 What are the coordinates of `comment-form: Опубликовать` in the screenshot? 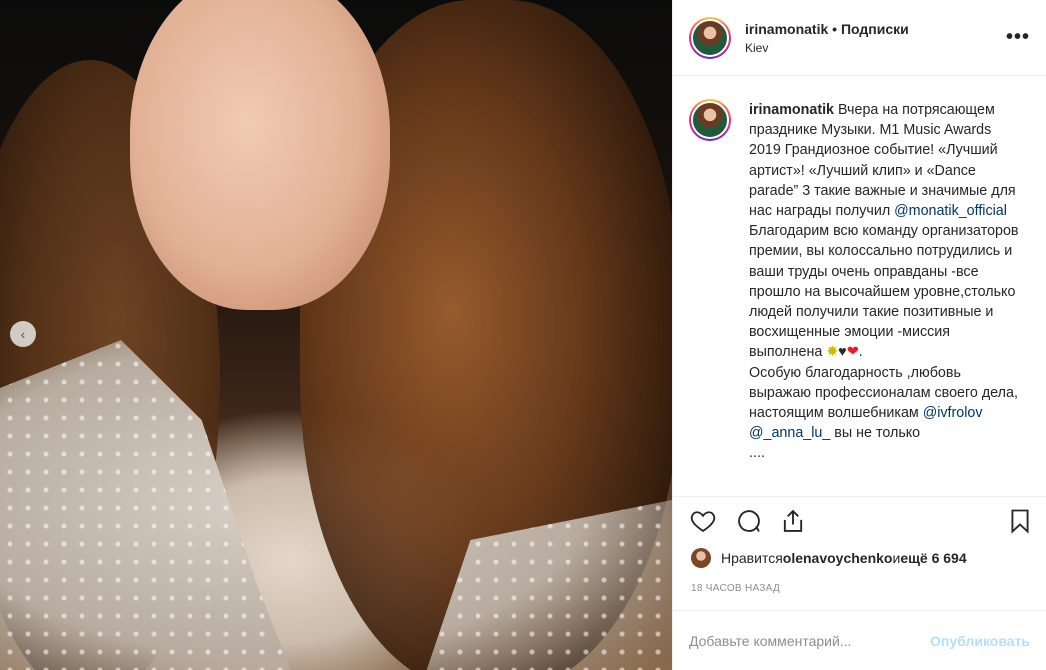 It's located at (859, 640).